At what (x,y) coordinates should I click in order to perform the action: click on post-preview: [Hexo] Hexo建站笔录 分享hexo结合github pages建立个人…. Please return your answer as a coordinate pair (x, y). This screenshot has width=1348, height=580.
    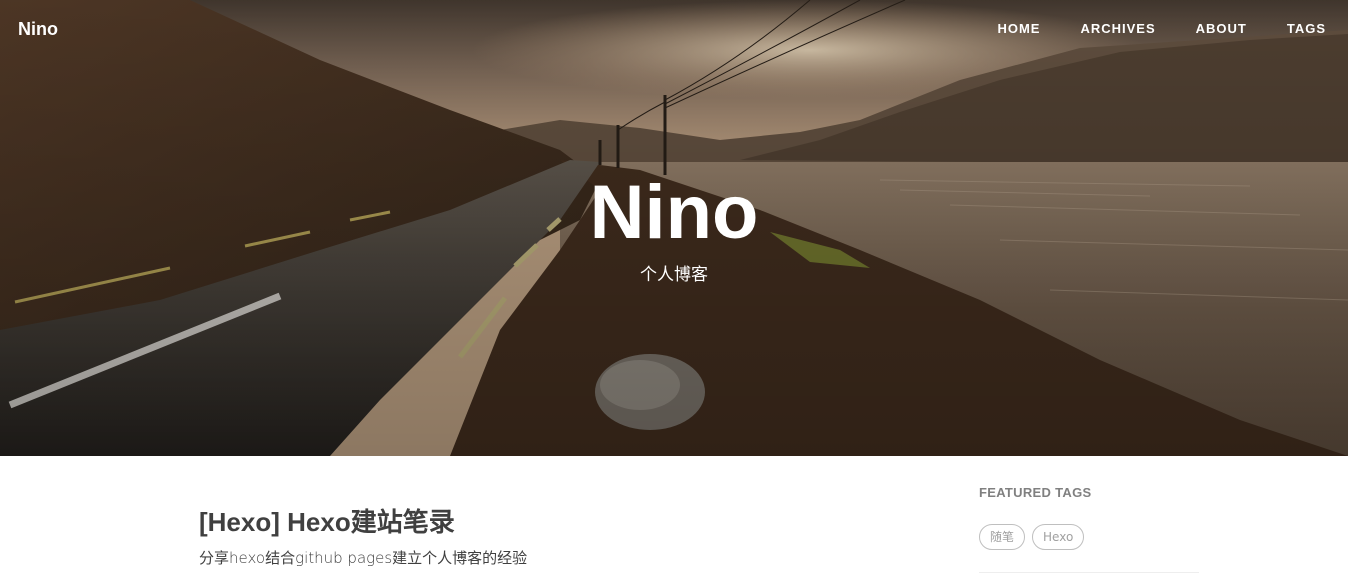
    Looking at the image, I should click on (549, 536).